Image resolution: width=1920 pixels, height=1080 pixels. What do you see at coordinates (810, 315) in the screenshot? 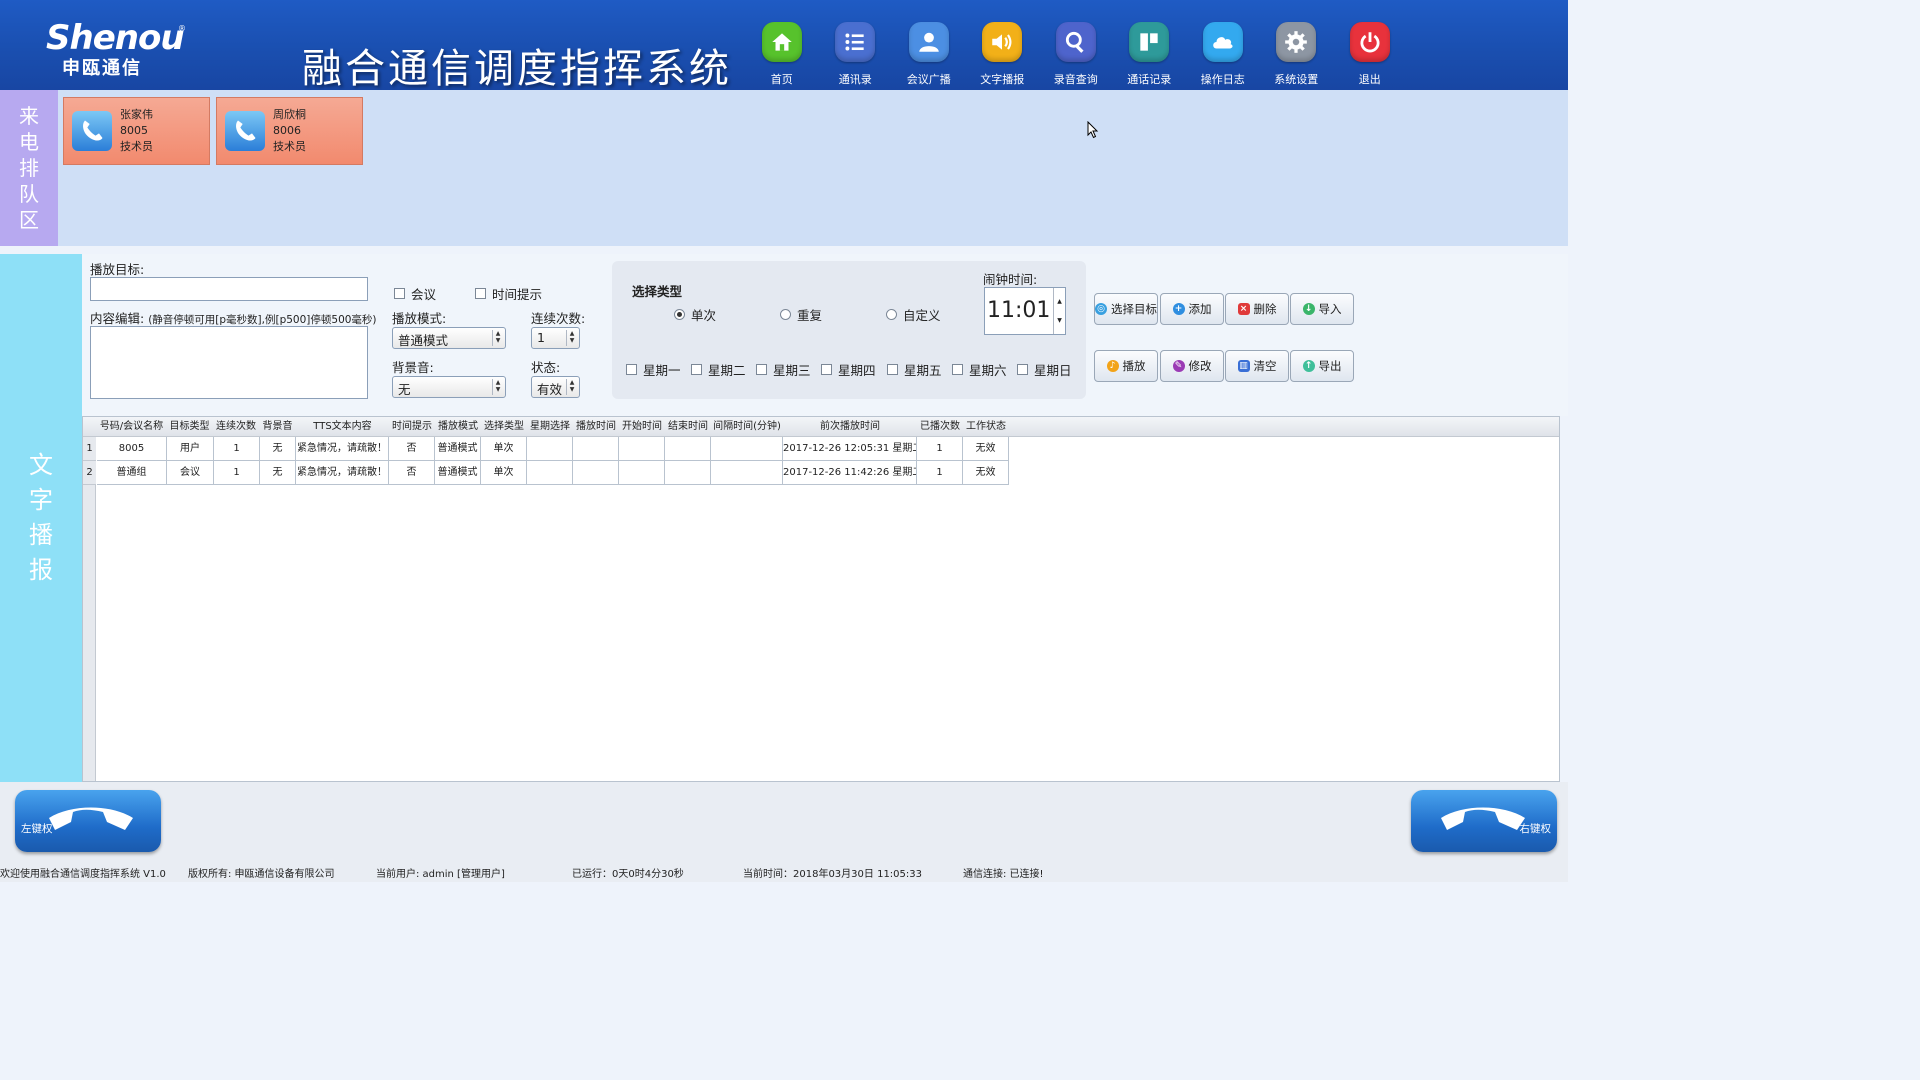
I see `radio-label: 重复` at bounding box center [810, 315].